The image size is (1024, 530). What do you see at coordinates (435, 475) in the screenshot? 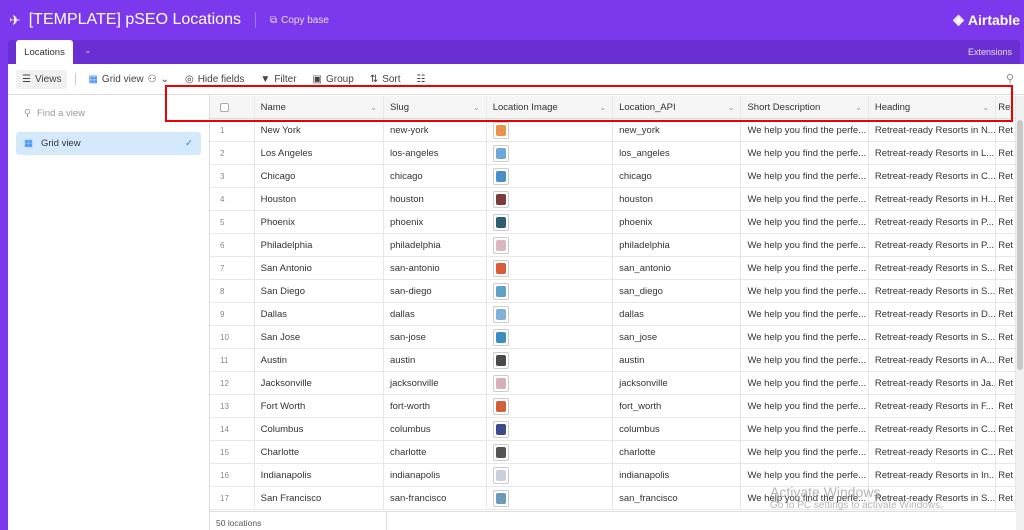
I see `cell-slug: indianapolis` at bounding box center [435, 475].